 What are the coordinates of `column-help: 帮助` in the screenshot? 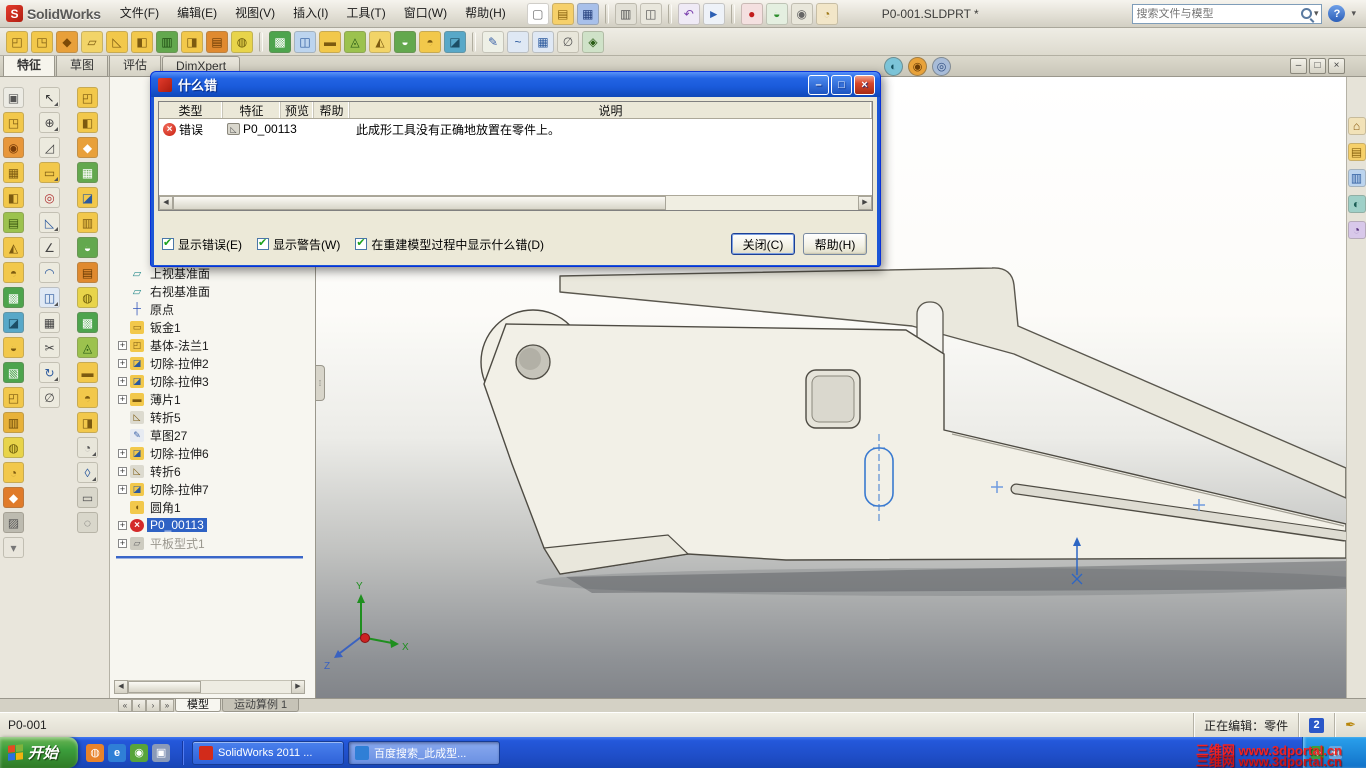 It's located at (332, 110).